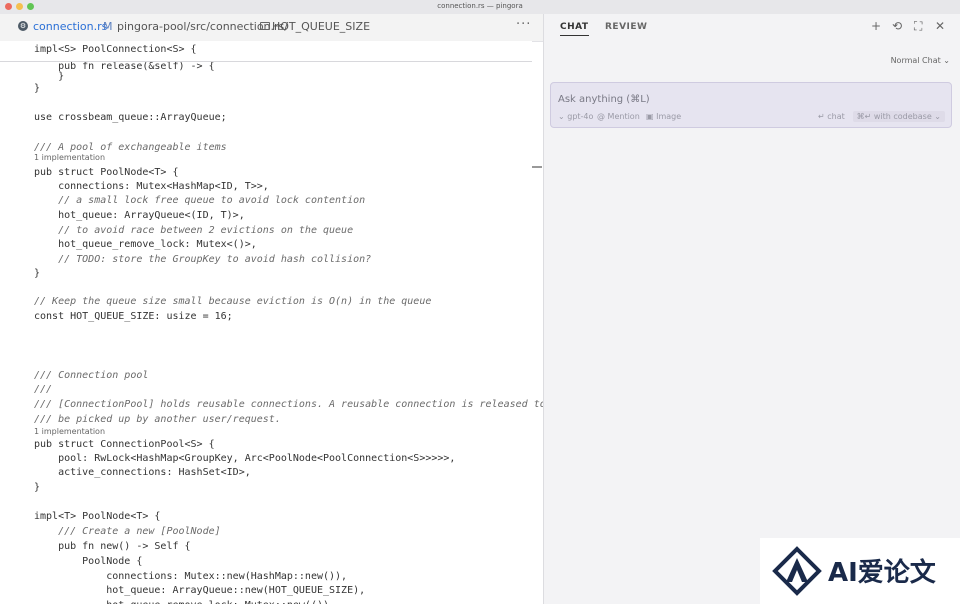 The image size is (960, 604). I want to click on submit-chat-button: ↵ chat, so click(831, 116).